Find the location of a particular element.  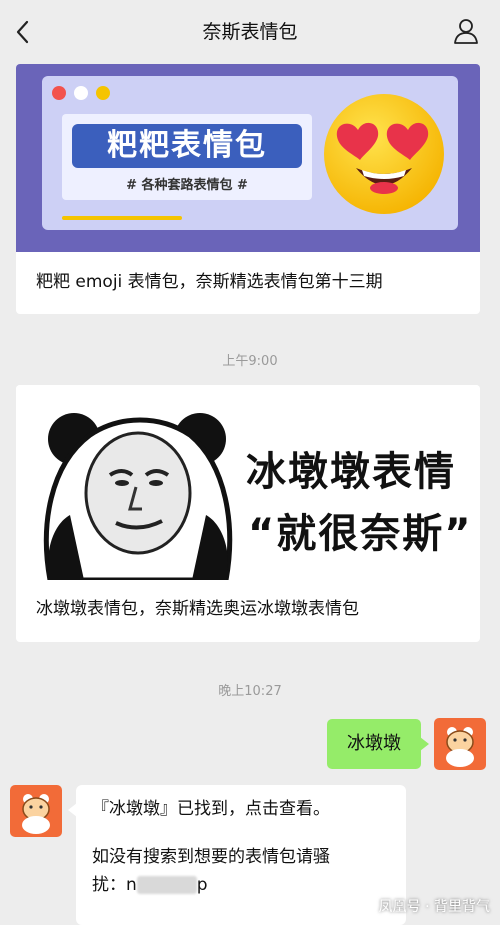

redacted-text is located at coordinates (167, 885).